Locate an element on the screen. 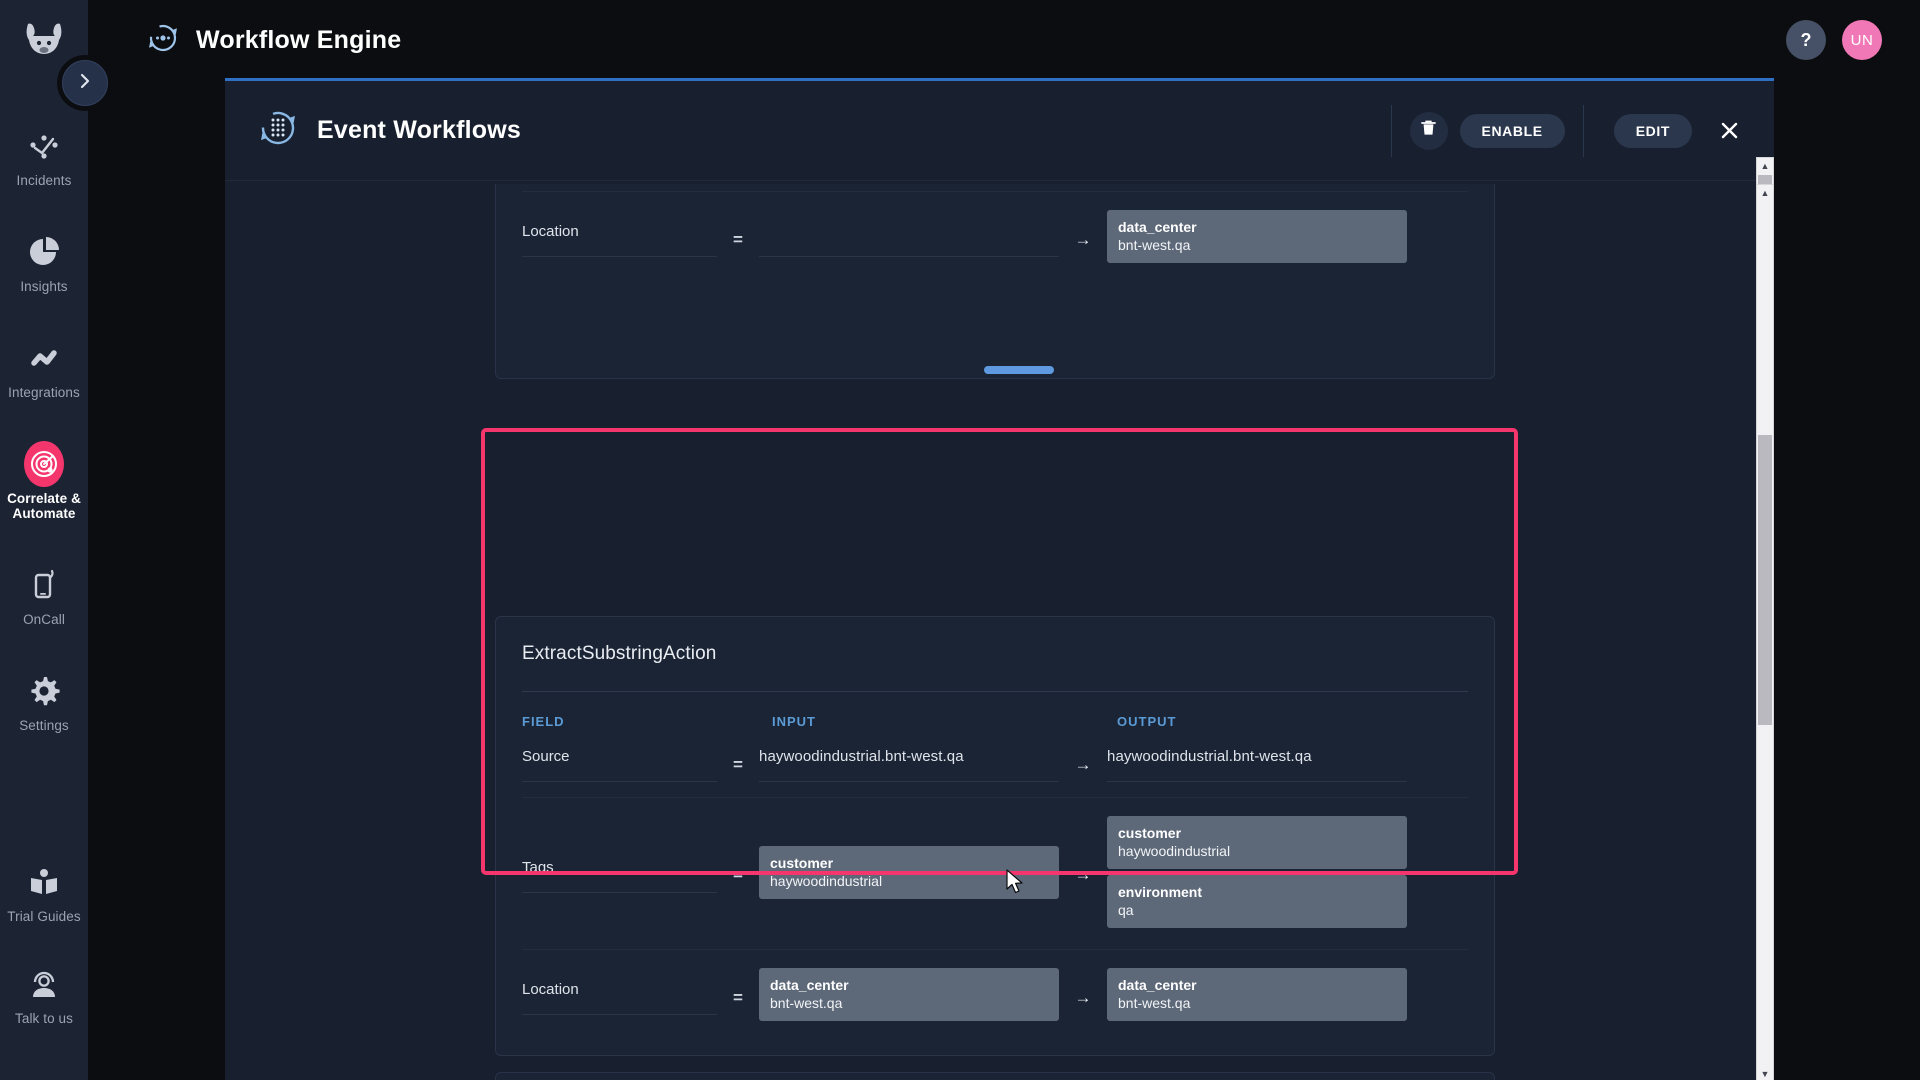 This screenshot has height=1080, width=1920. row-output-cell: customer haywoodindustrial environment qa is located at coordinates (1257, 875).